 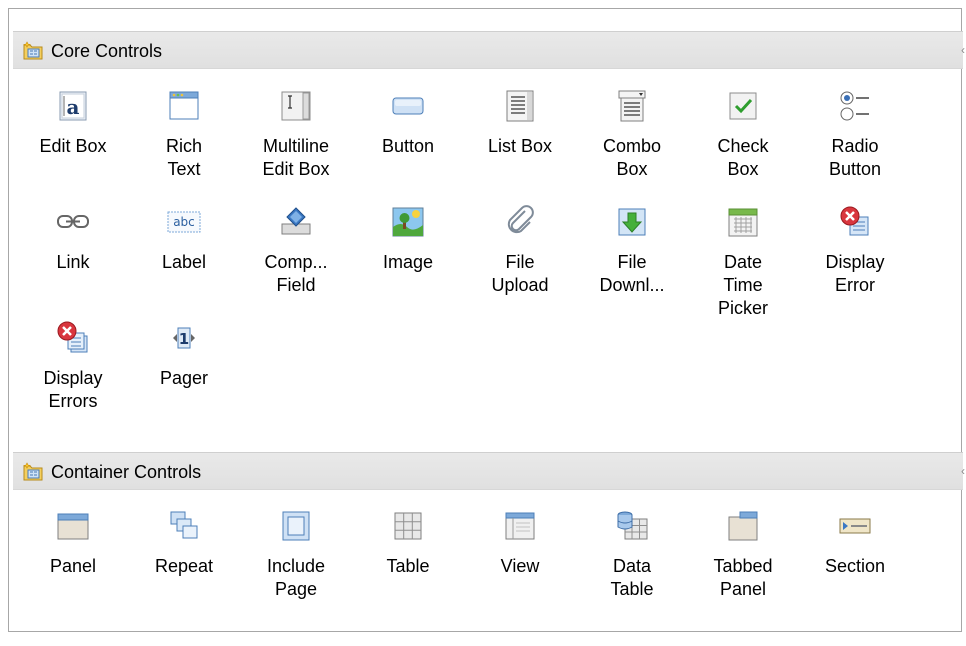 I want to click on drawer-title: Core Controls, so click(x=107, y=51).